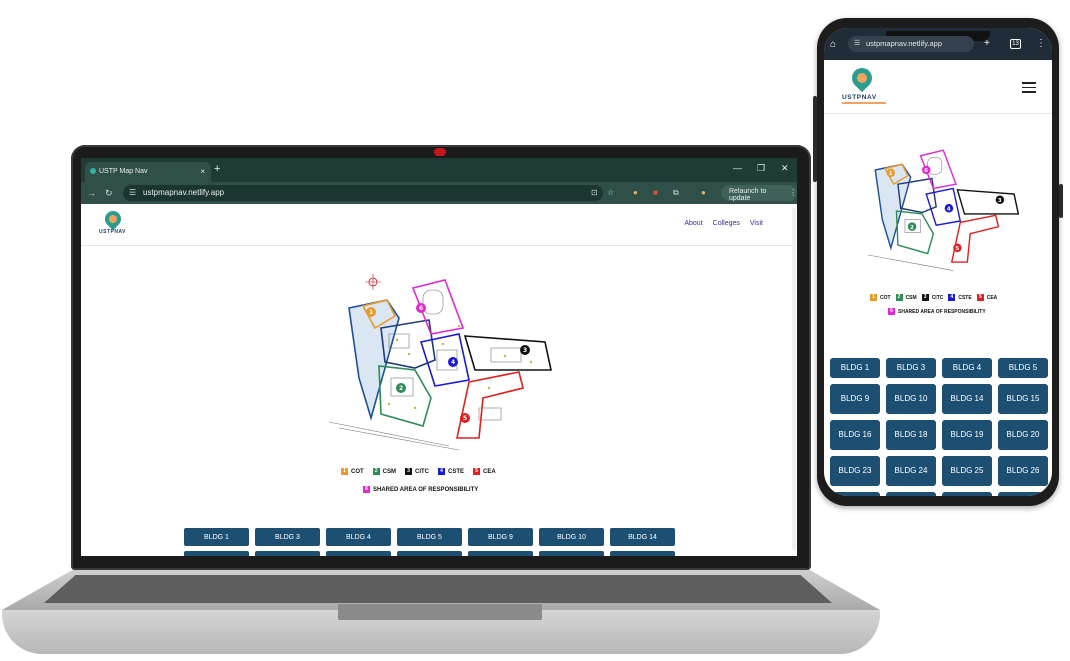  Describe the element at coordinates (357, 471) in the screenshot. I see `legend-label: COT` at that location.